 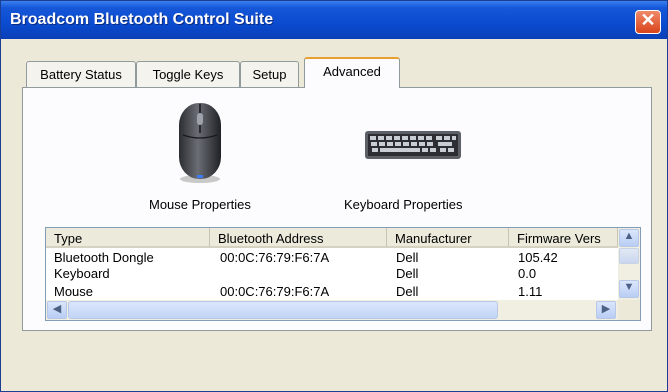 I want to click on cell-firmware: 105.42, so click(x=538, y=257).